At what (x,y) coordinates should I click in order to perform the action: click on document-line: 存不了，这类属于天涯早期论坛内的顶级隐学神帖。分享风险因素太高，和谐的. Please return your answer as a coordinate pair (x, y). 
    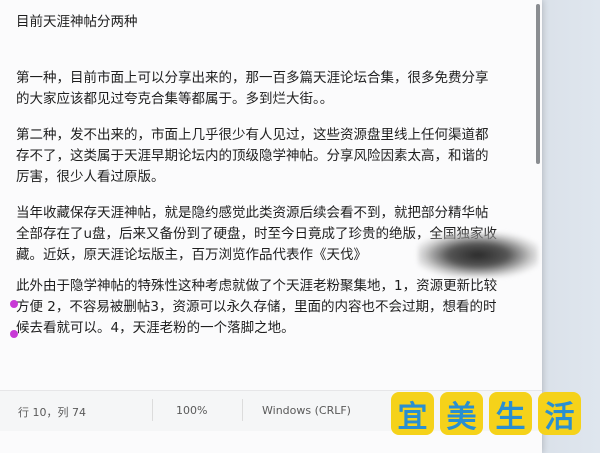
    Looking at the image, I should click on (252, 156).